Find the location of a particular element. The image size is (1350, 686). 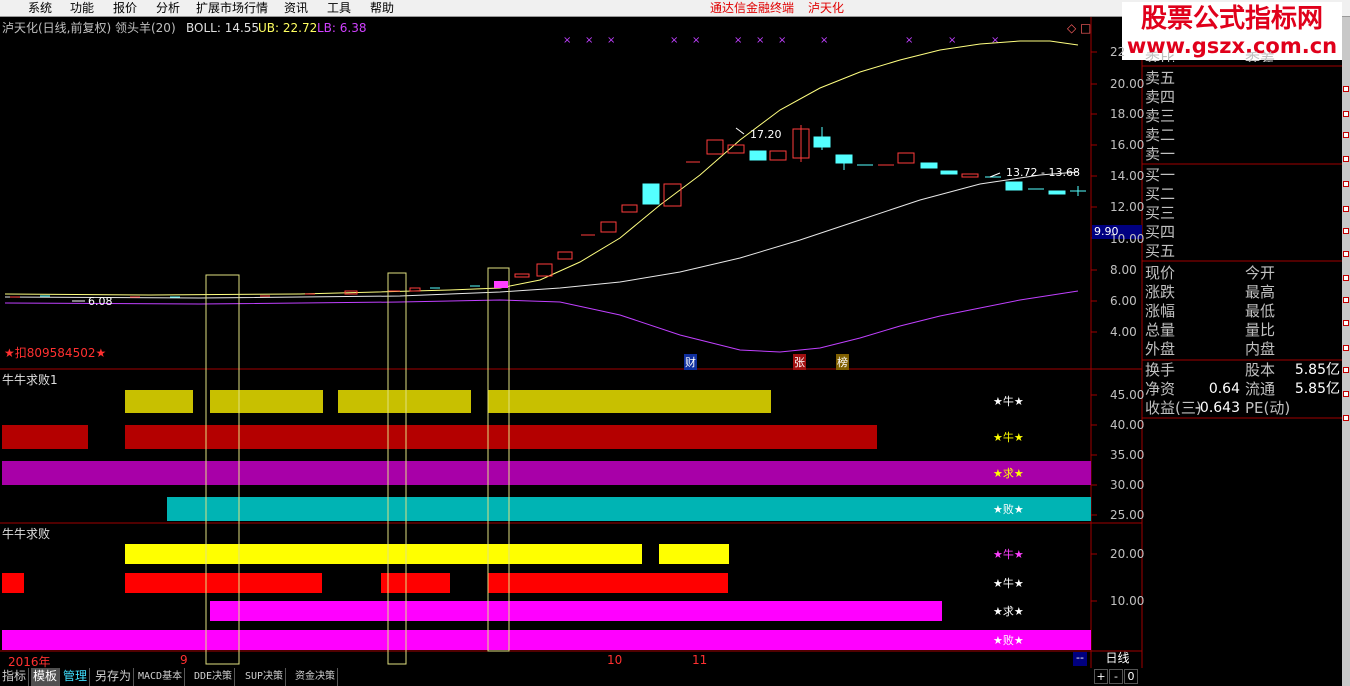

float-label: 流通 is located at coordinates (1260, 389).